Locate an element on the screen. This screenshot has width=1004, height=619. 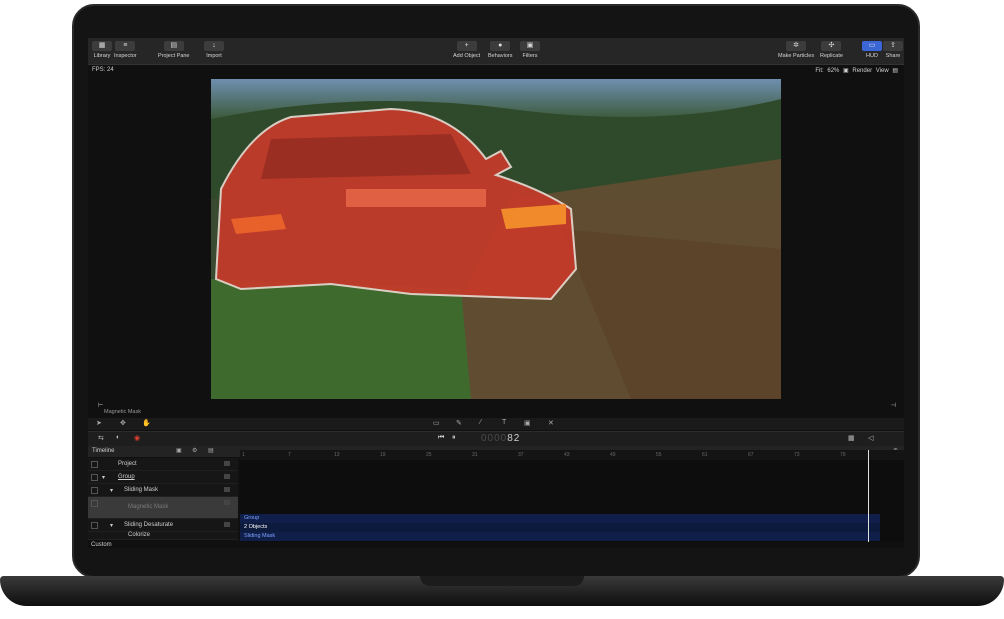
replicate-button: ✣ Replicate is located at coordinates (831, 50).